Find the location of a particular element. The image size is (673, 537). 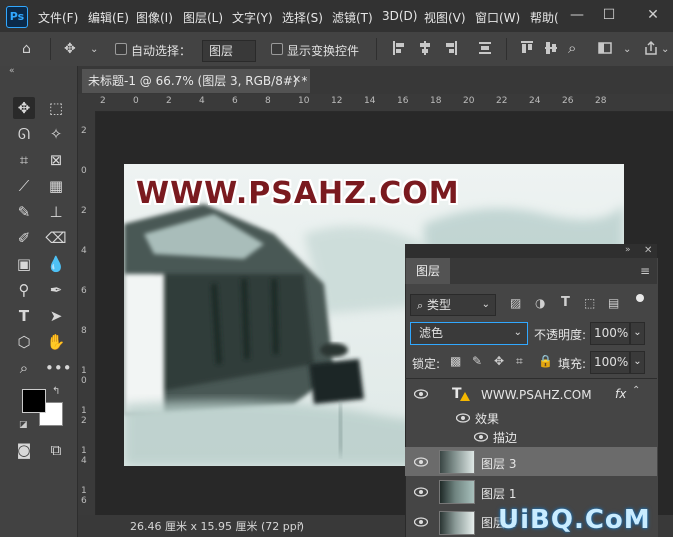

gradient-tool-icon: ▣ is located at coordinates (24, 264).